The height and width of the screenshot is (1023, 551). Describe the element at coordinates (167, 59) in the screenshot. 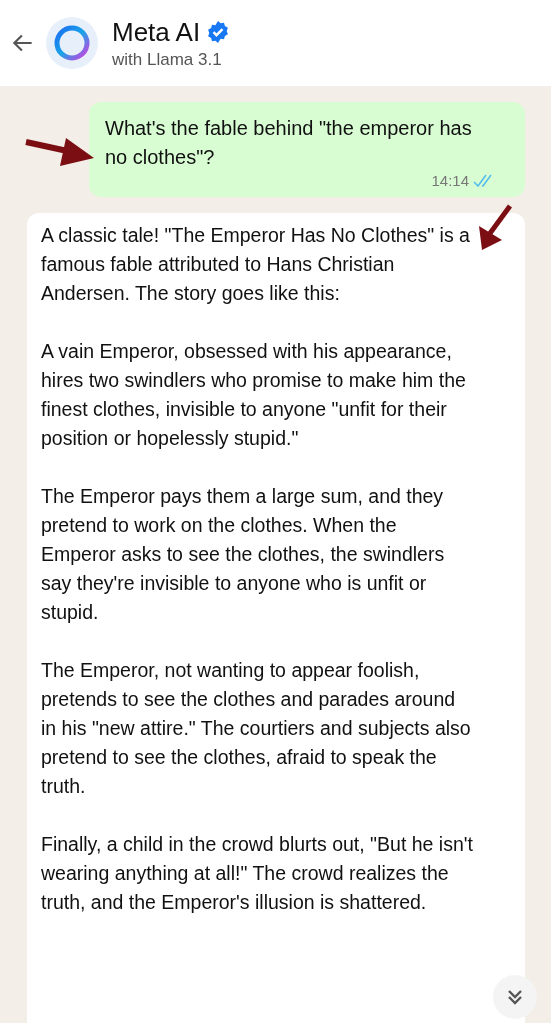

I see `contact-subtitle: with Llama 3.1` at that location.